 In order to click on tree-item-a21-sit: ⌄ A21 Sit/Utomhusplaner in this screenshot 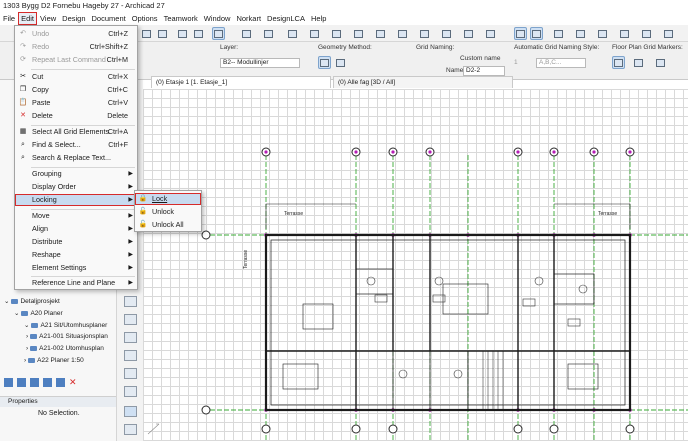, I will do `click(65, 325)`.